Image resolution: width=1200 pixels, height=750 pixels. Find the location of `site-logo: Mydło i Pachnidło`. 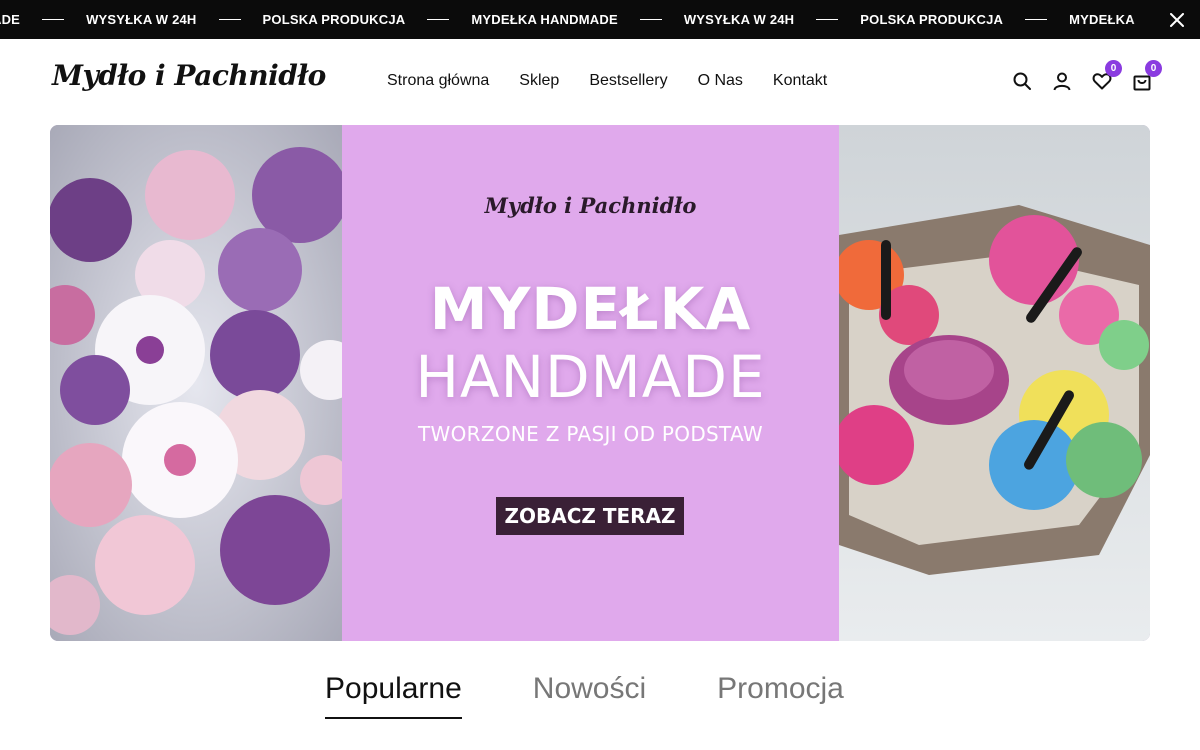

site-logo: Mydło i Pachnidło is located at coordinates (189, 75).